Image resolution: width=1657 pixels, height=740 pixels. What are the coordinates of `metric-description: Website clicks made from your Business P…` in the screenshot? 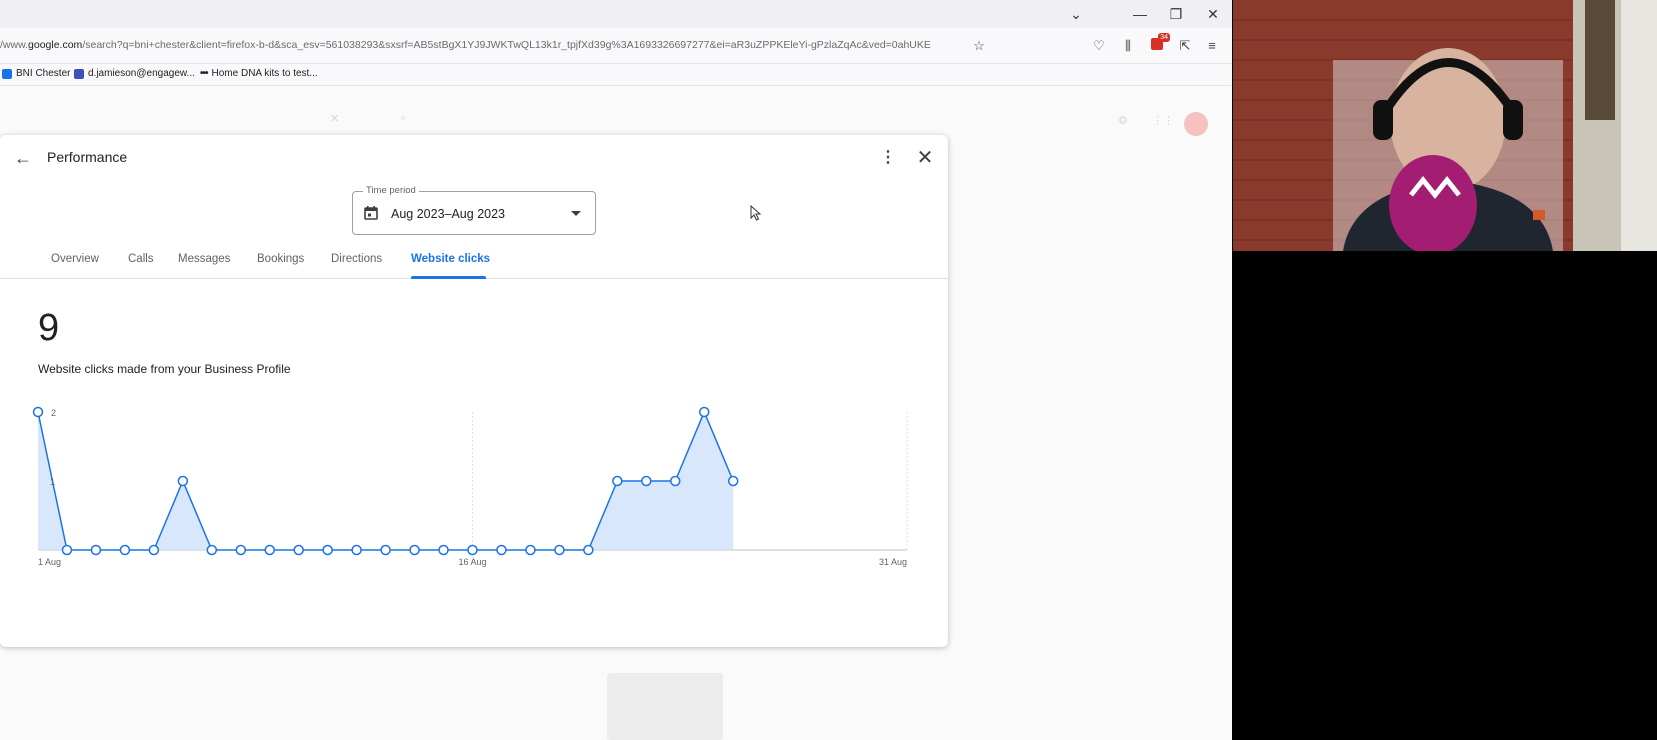 It's located at (164, 369).